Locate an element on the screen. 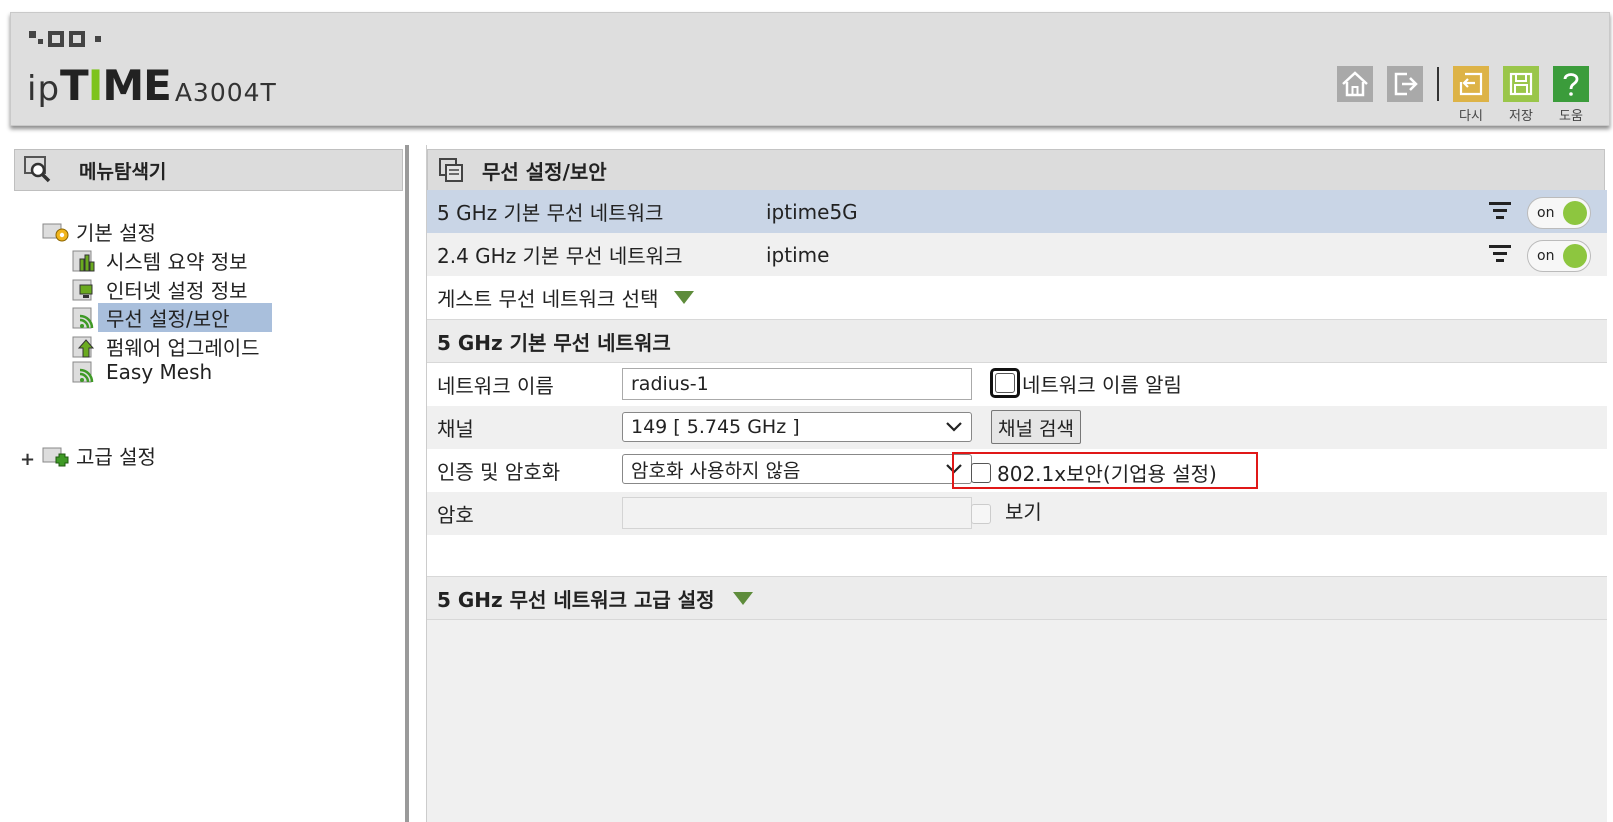  channel-select: 149 [ 5.745 GHz ] is located at coordinates (797, 427).